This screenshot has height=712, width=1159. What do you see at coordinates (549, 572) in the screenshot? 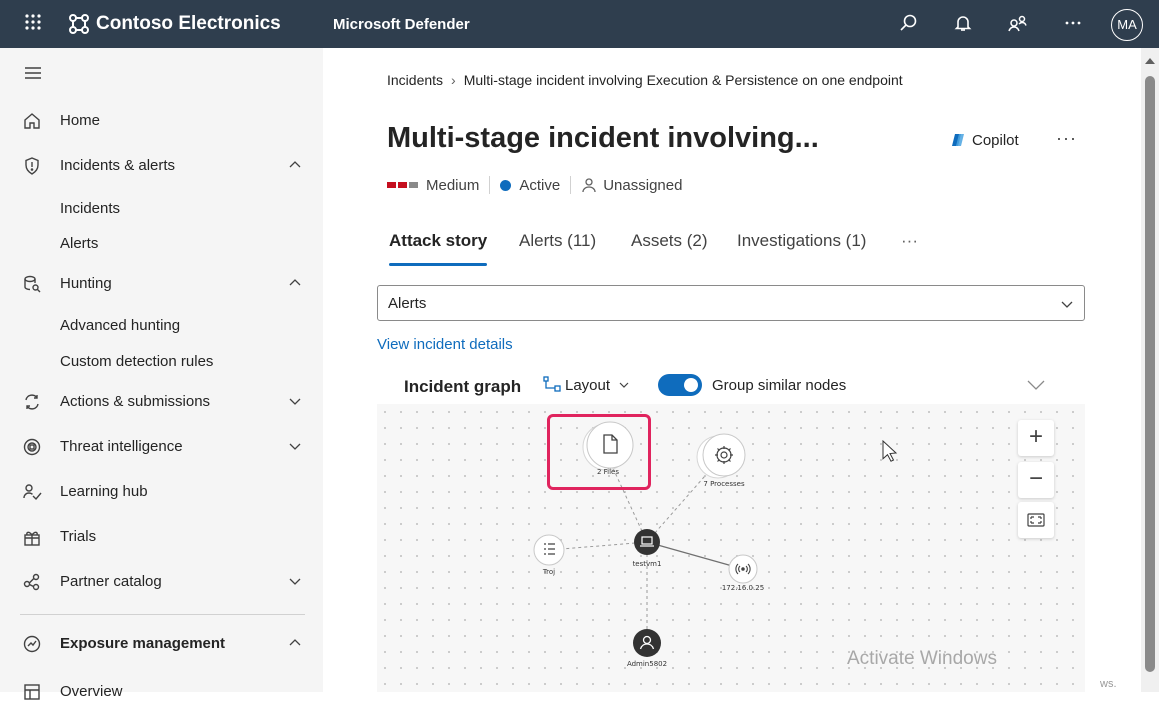
I see `troj-node-label: Troj` at bounding box center [549, 572].